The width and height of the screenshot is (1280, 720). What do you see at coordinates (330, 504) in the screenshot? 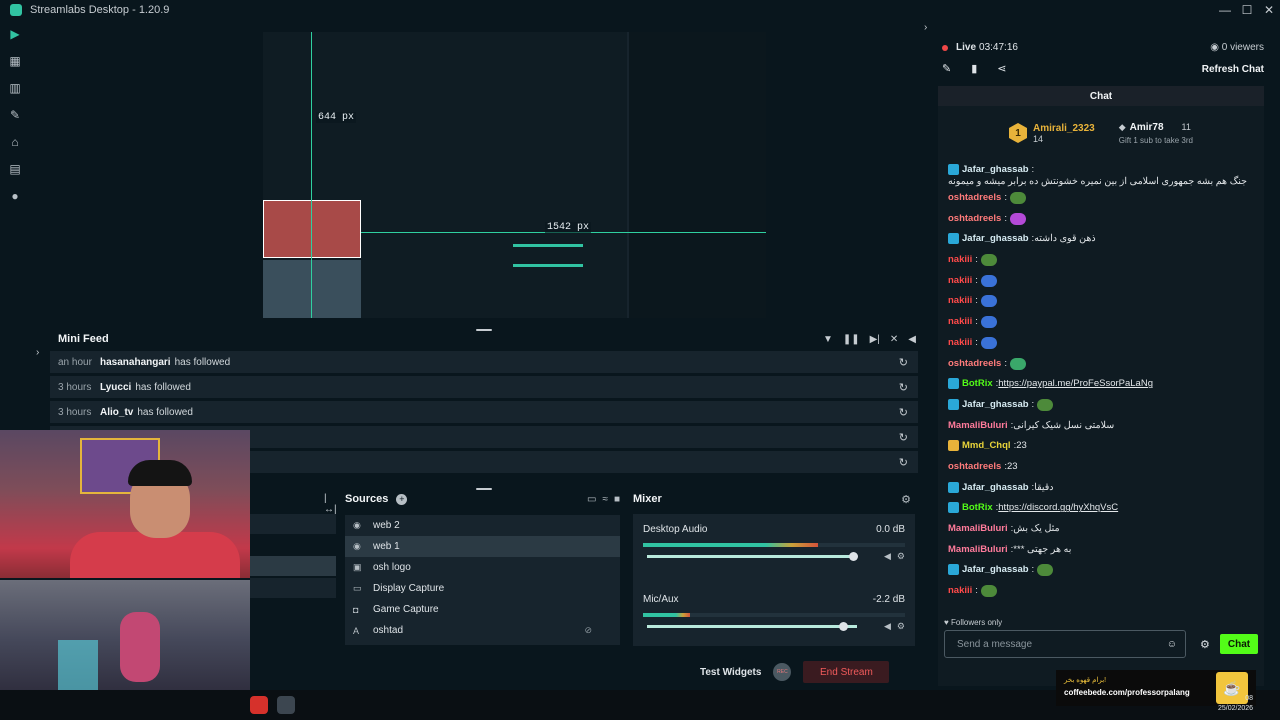
I see `collapse-scenes-icon: |↔|` at bounding box center [330, 504].